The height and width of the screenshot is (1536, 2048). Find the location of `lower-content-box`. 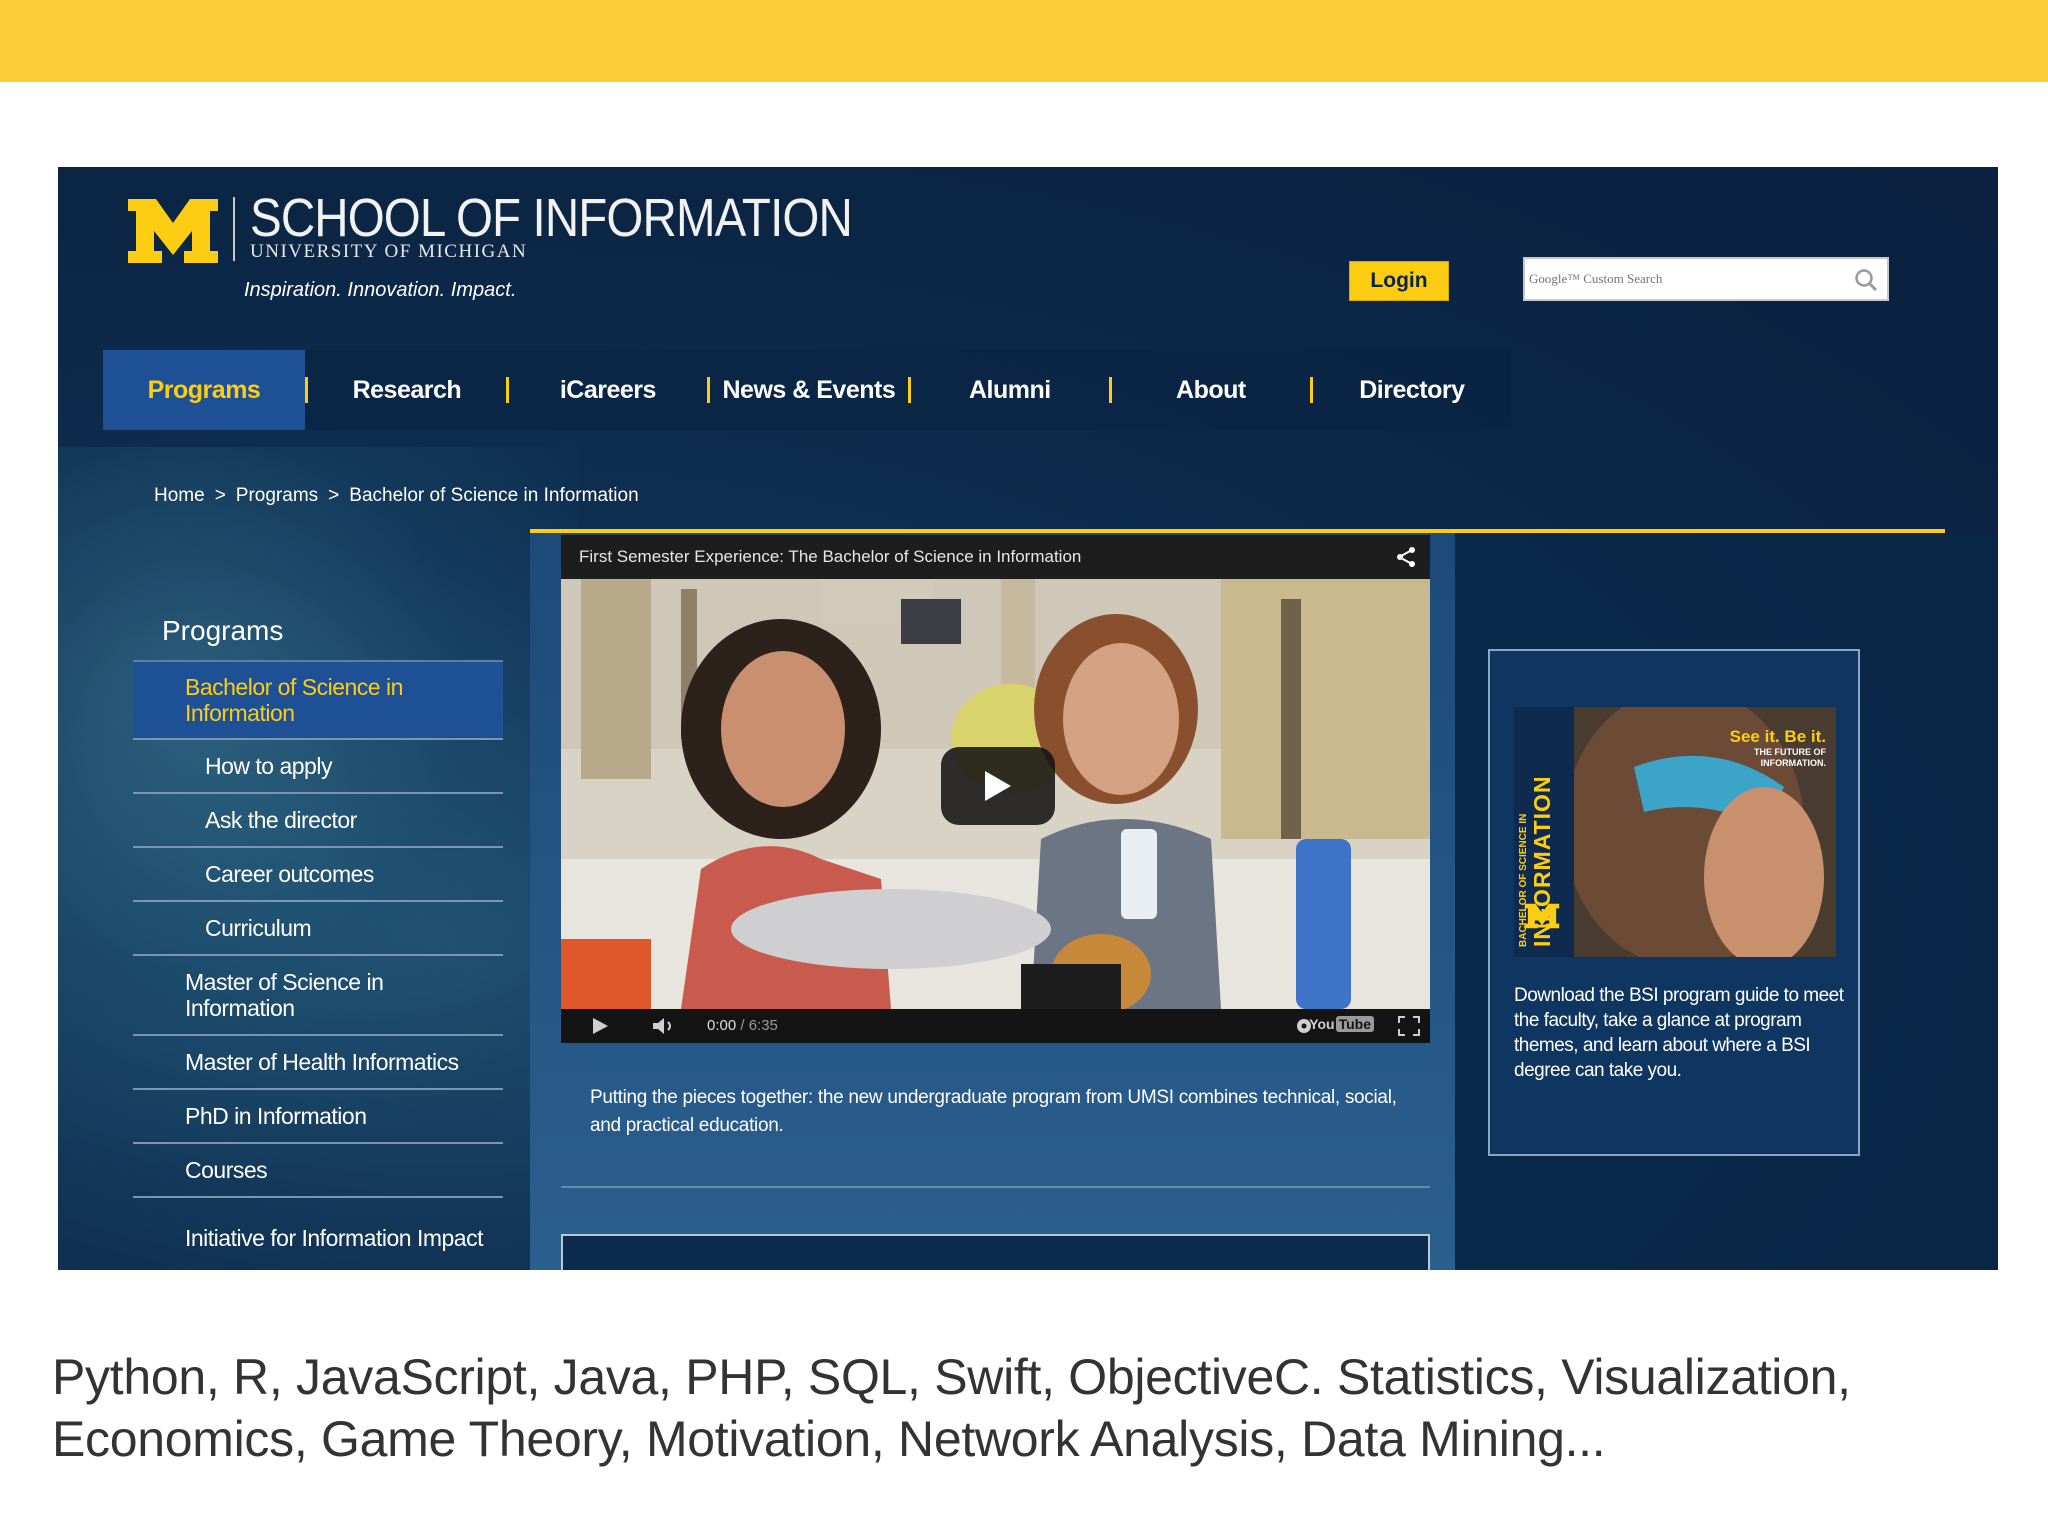

lower-content-box is located at coordinates (995, 1252).